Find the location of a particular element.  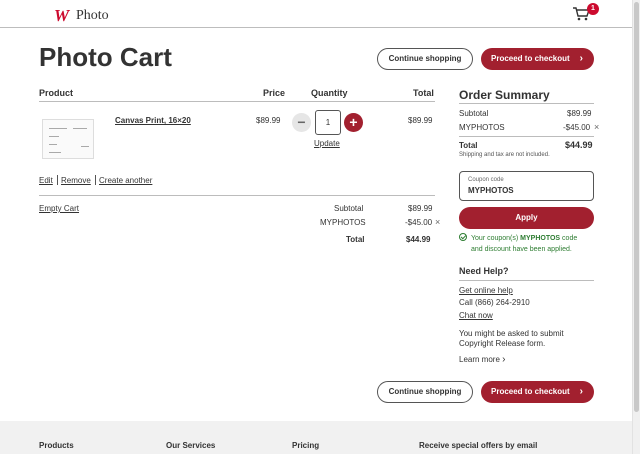

release-note-line2: Copyright Release form. is located at coordinates (502, 343).